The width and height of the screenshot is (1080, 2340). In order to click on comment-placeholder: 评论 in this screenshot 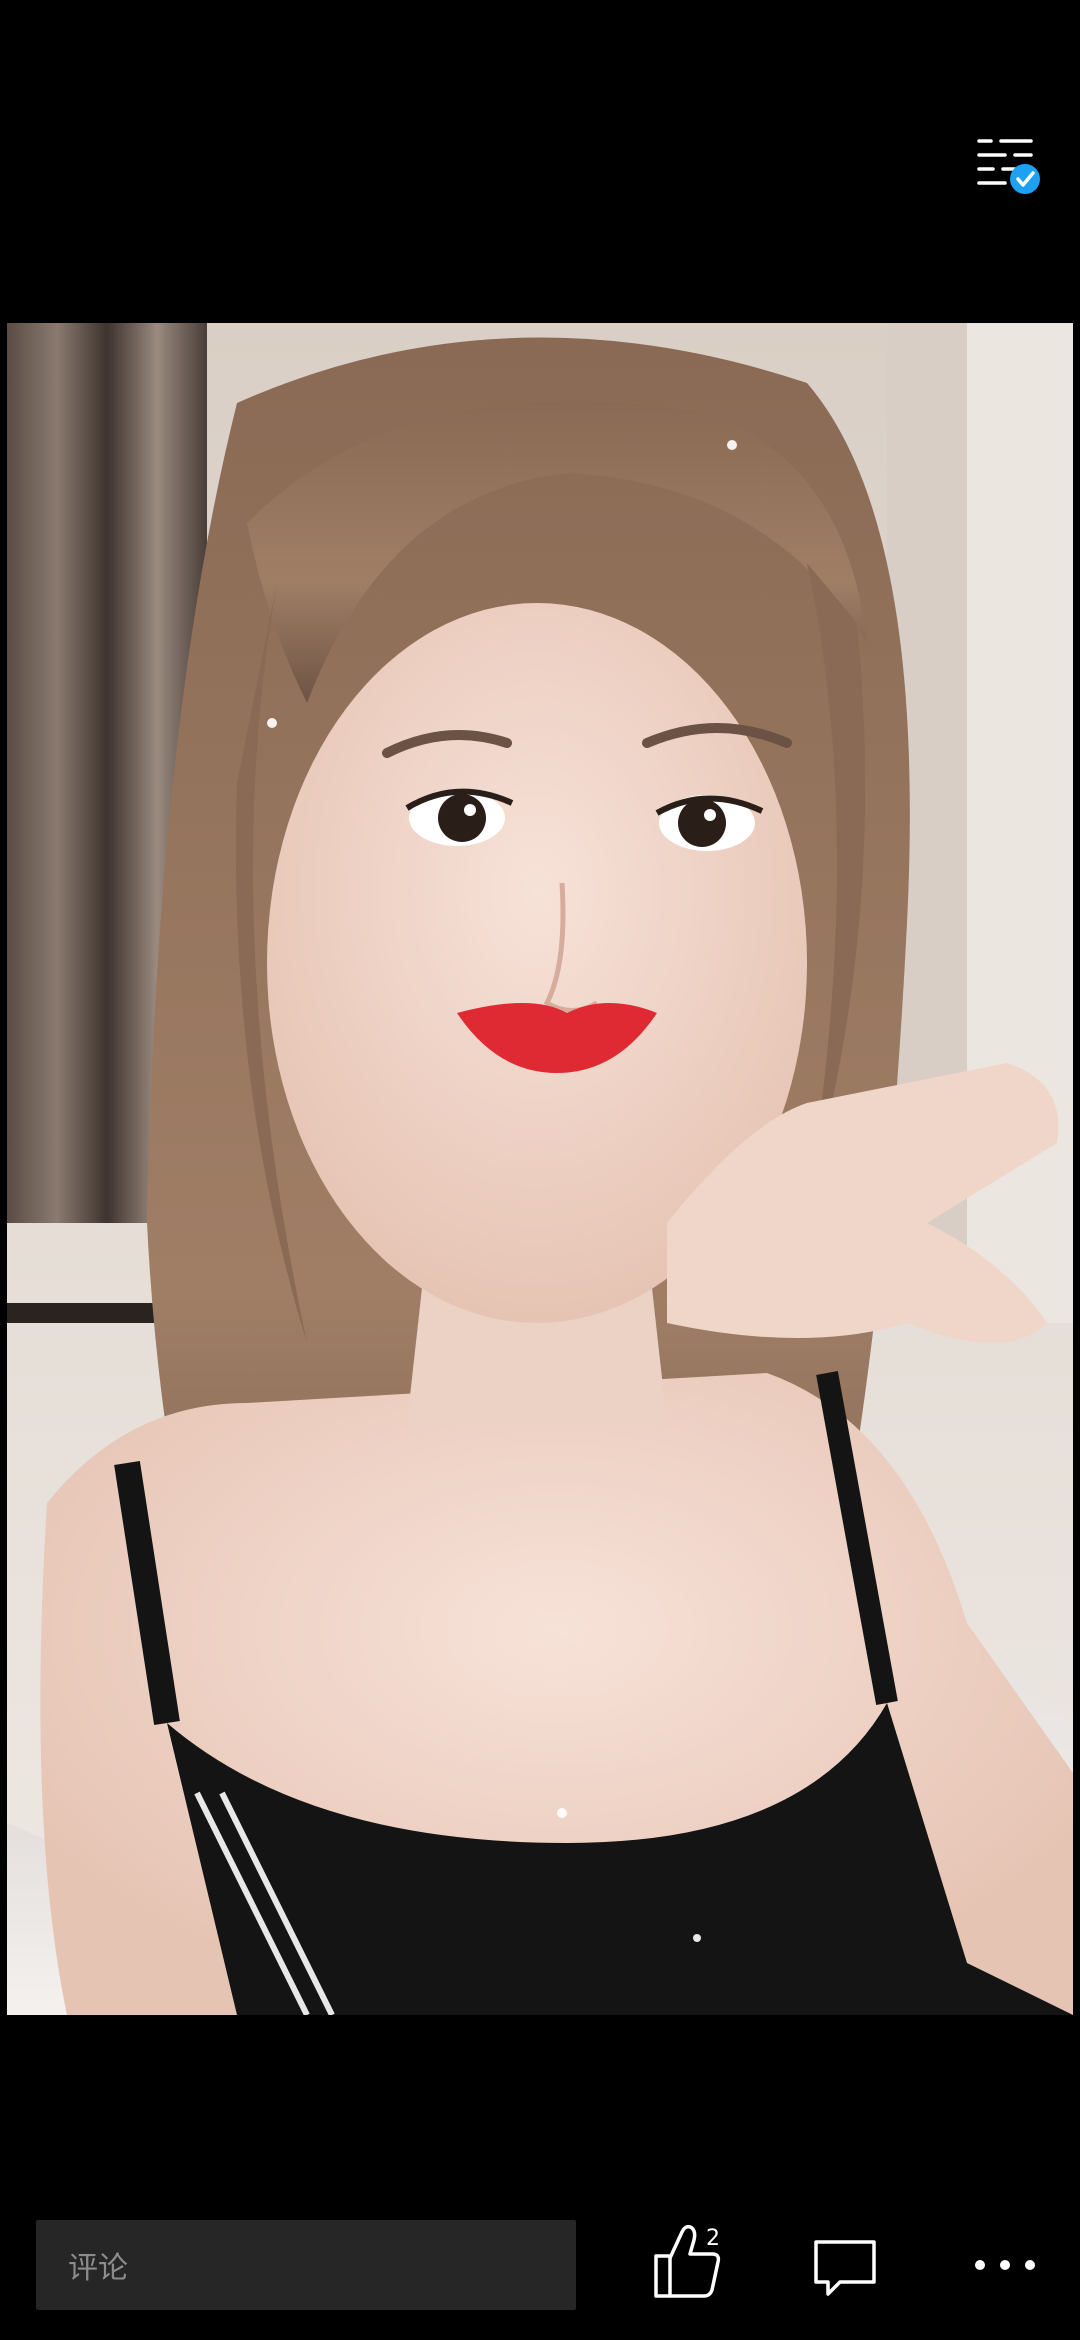, I will do `click(98, 2268)`.